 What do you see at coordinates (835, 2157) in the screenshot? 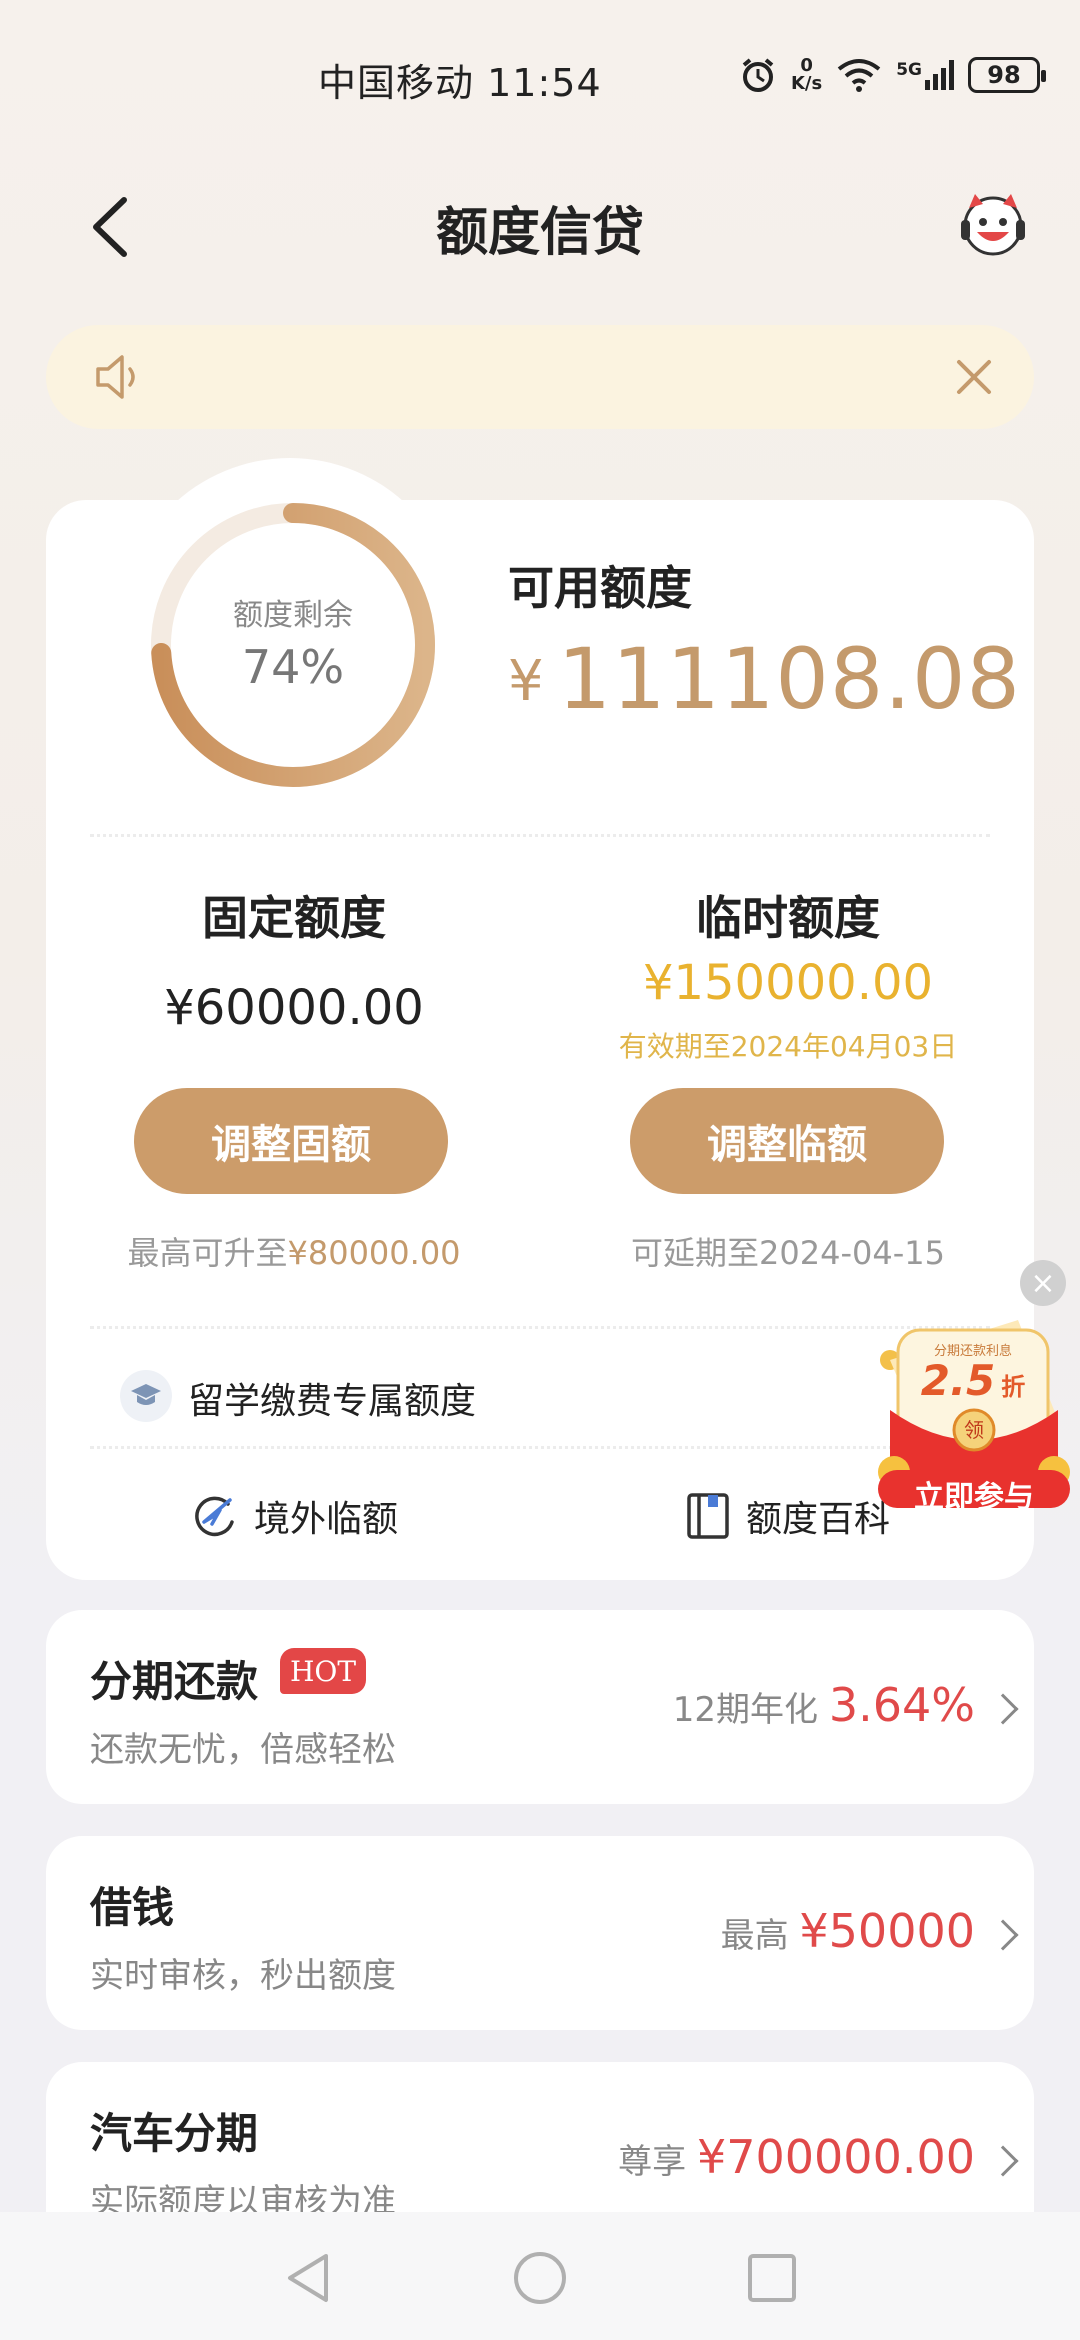
I see `exclusive-value: ¥700000.00` at bounding box center [835, 2157].